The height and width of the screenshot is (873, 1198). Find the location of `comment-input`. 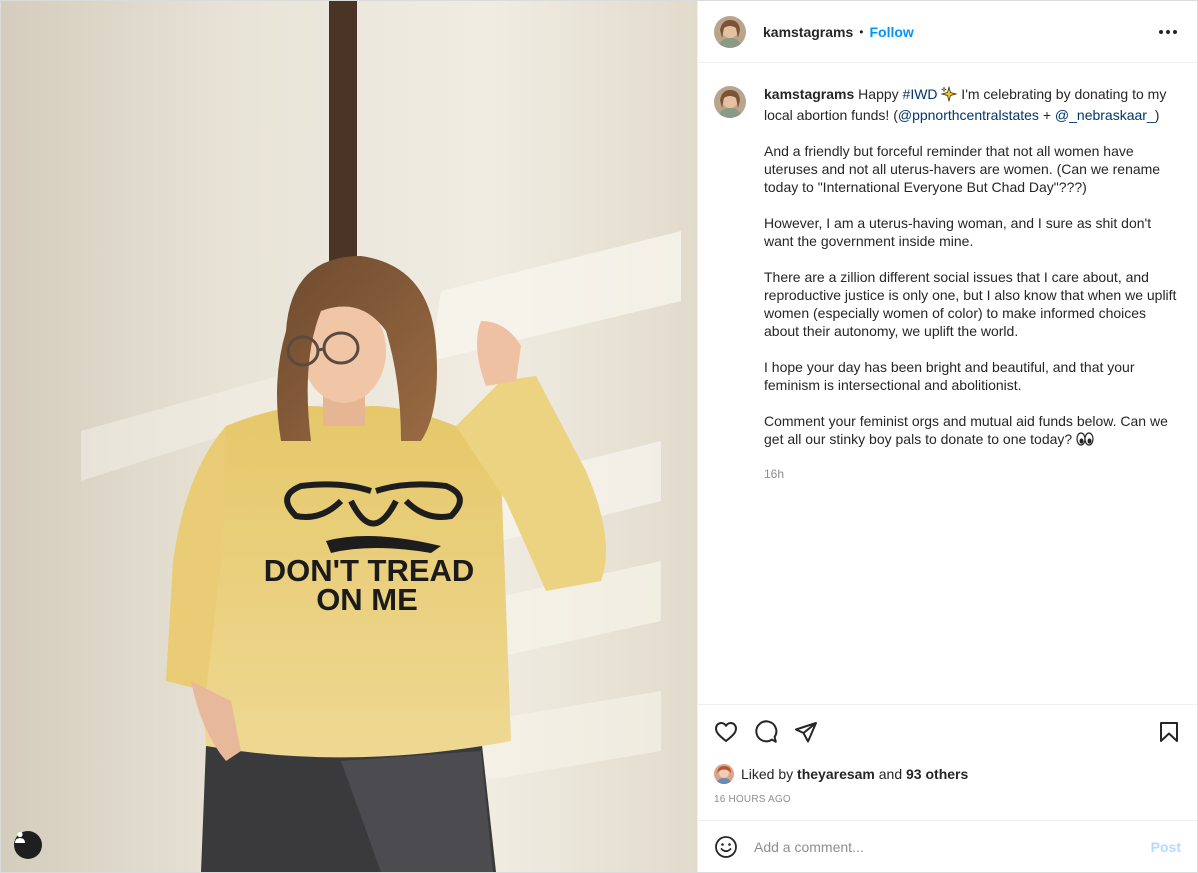

comment-input is located at coordinates (952, 846).